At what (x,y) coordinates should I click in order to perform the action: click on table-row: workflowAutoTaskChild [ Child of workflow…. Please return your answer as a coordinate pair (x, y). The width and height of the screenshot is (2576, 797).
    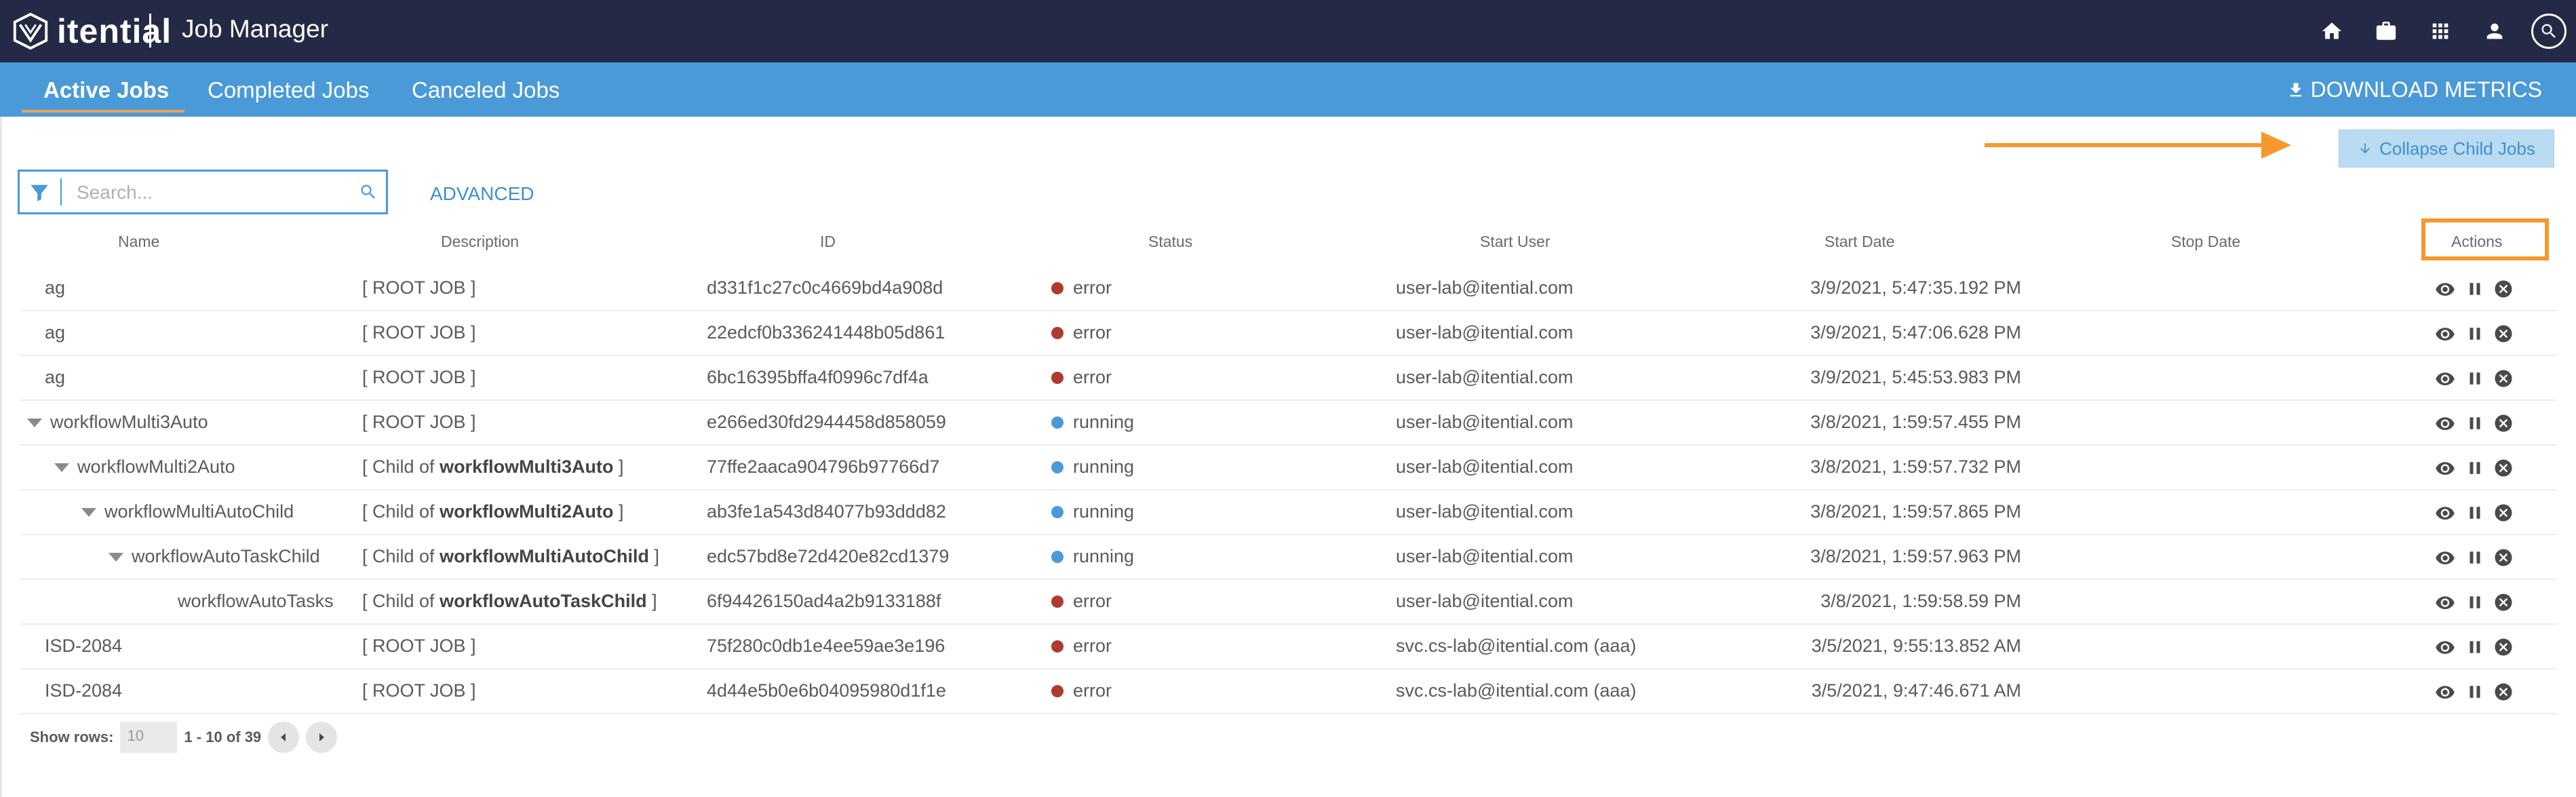
    Looking at the image, I should click on (1288, 557).